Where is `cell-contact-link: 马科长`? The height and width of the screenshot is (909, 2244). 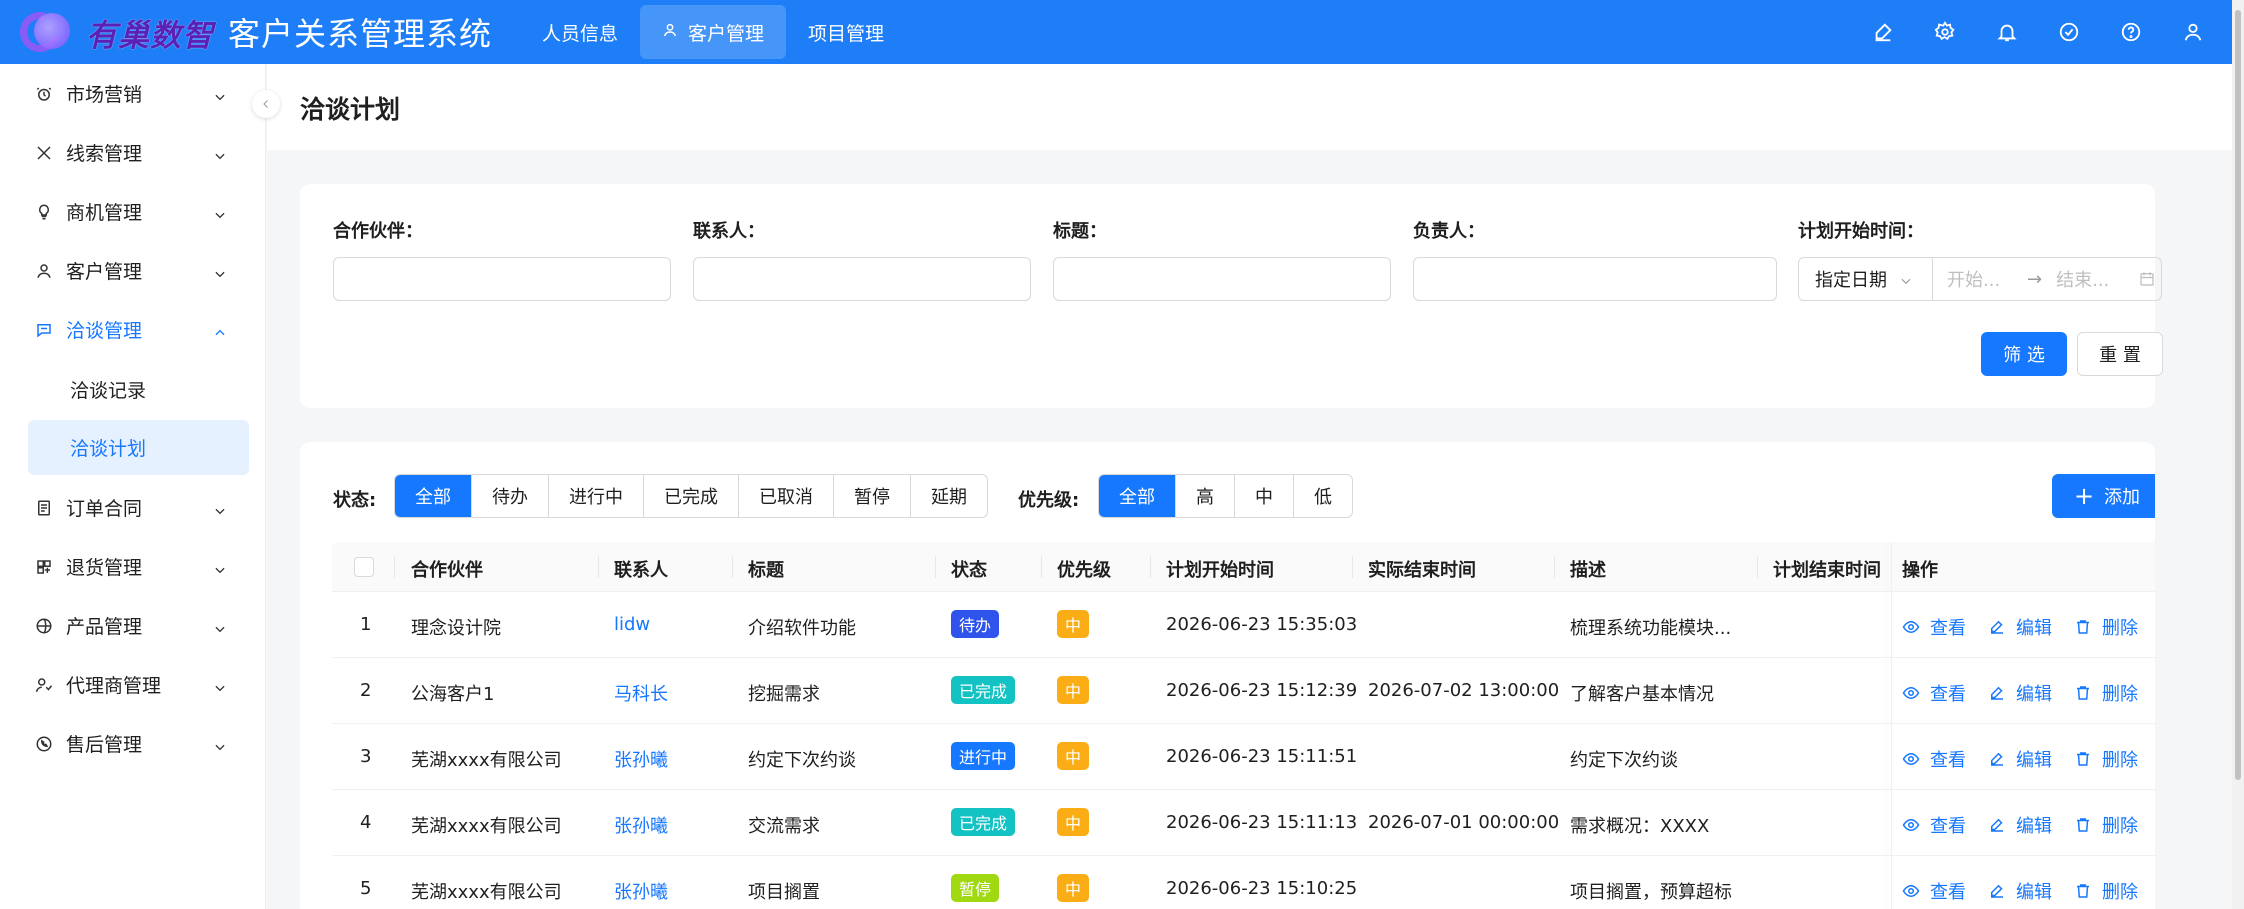 cell-contact-link: 马科长 is located at coordinates (641, 693).